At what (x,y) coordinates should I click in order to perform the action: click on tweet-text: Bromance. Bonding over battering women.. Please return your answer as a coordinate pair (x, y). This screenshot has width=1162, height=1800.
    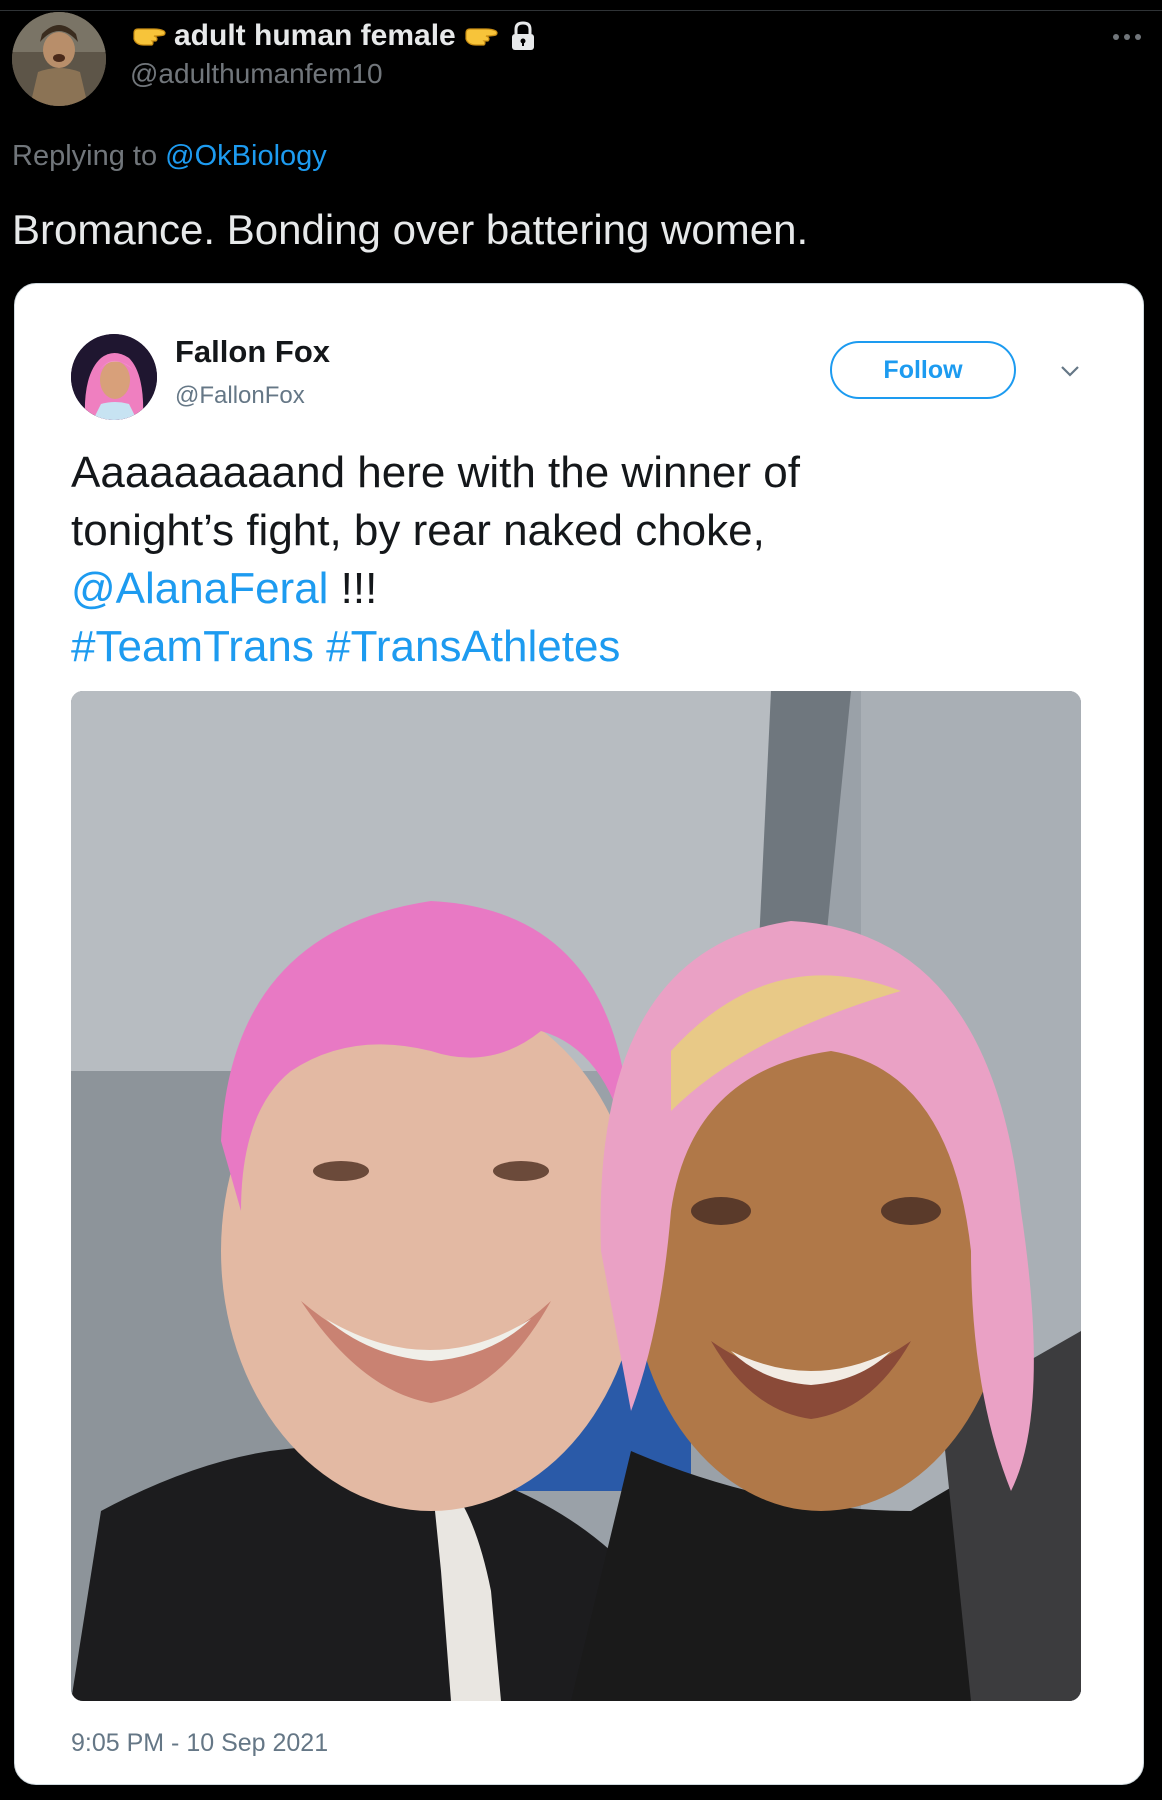
    Looking at the image, I should click on (410, 229).